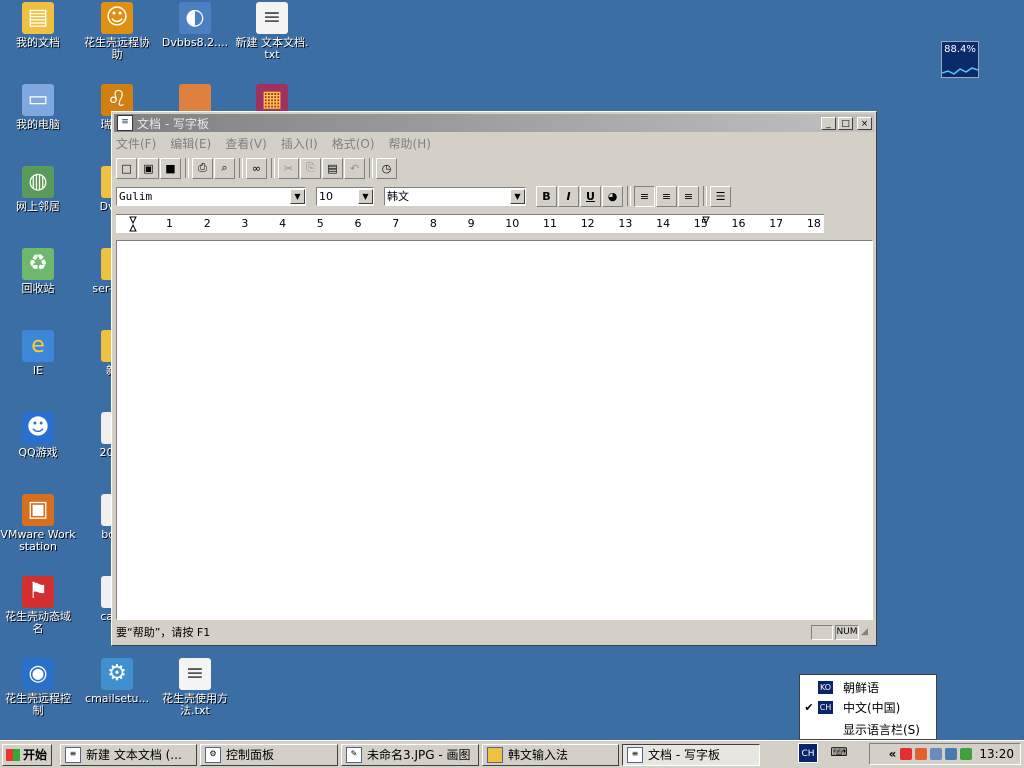 The image size is (1024, 768). I want to click on tray-expand-button: «, so click(893, 754).